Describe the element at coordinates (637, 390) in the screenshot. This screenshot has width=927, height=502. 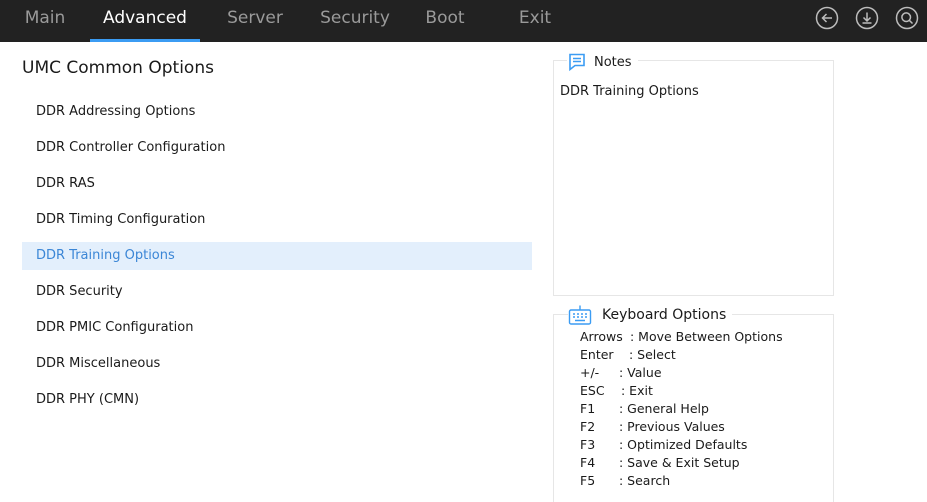
I see `shortcut-desc: : Exit` at that location.